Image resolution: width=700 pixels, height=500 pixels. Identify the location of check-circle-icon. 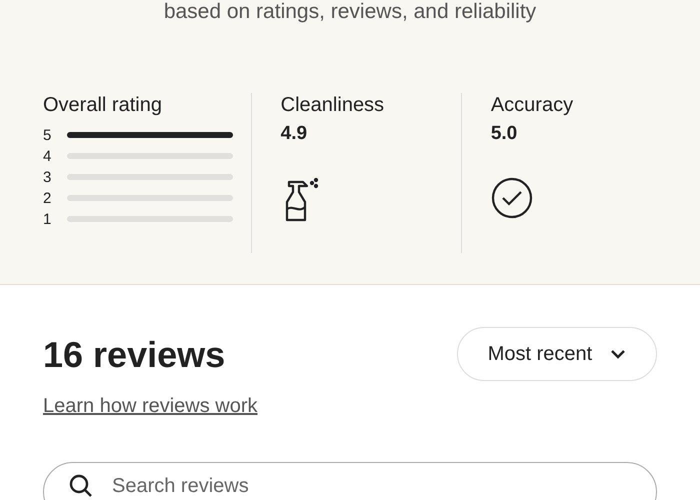
(511, 198).